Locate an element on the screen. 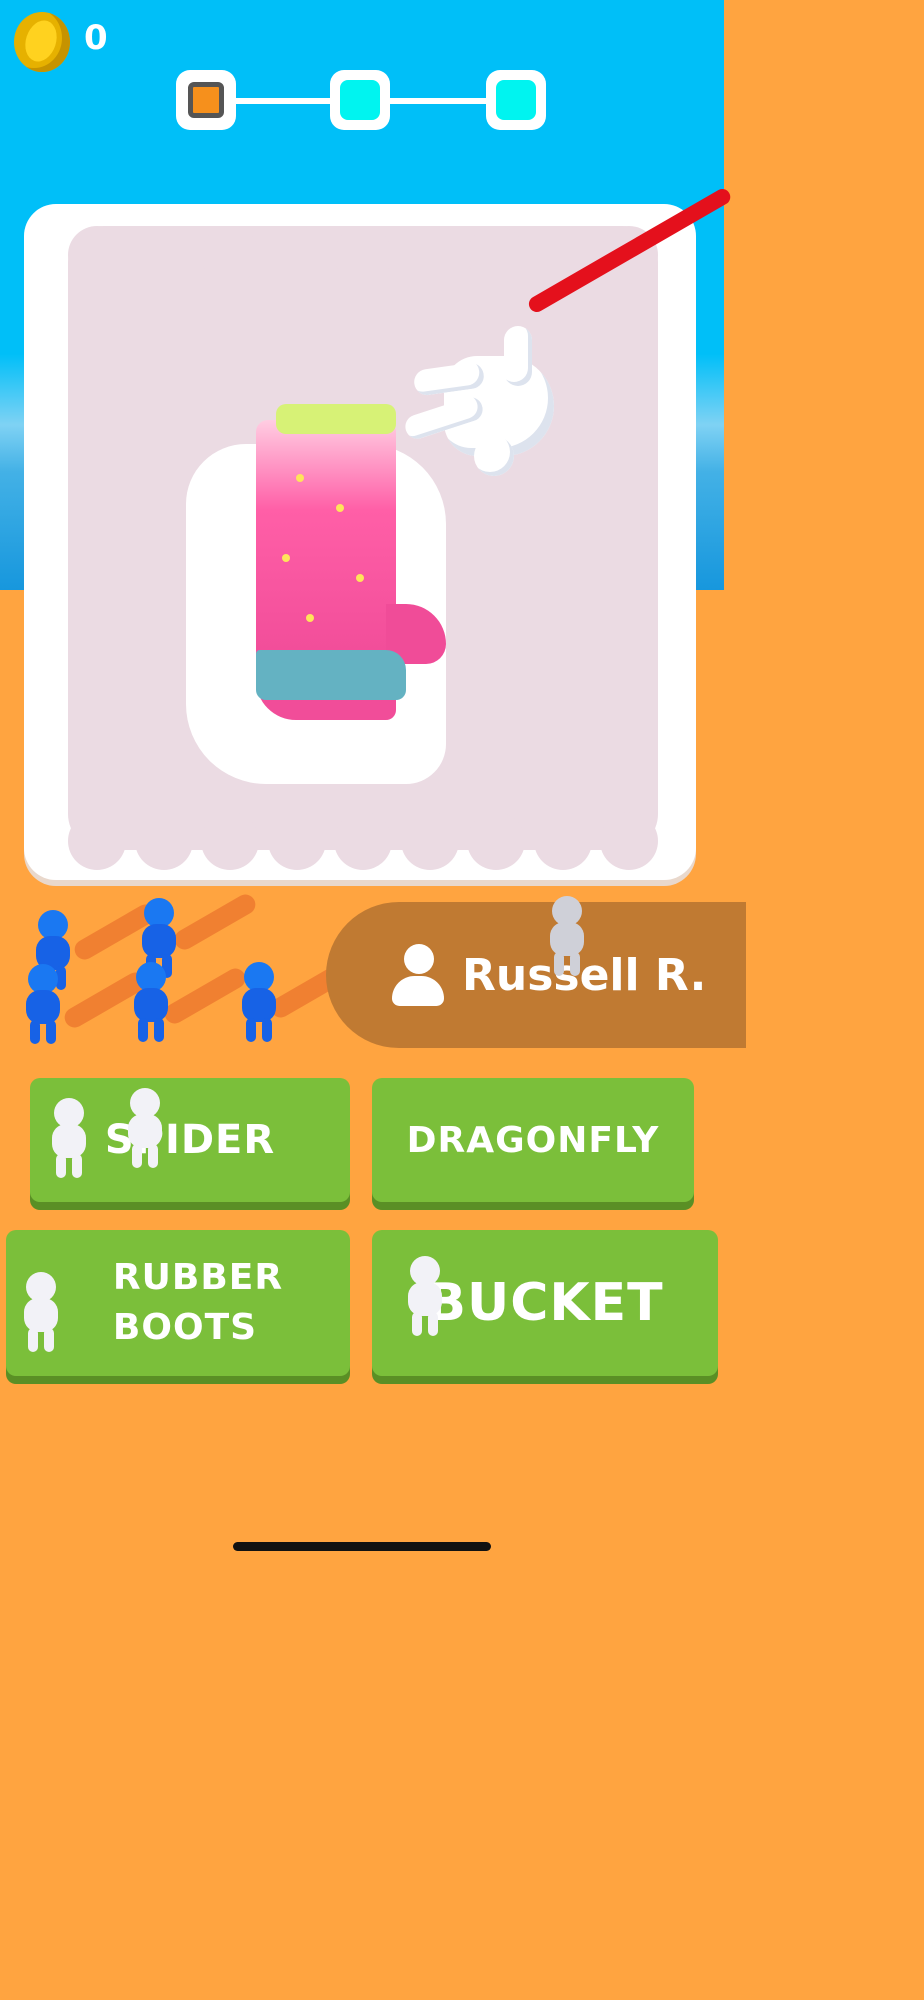  person-icon is located at coordinates (418, 976).